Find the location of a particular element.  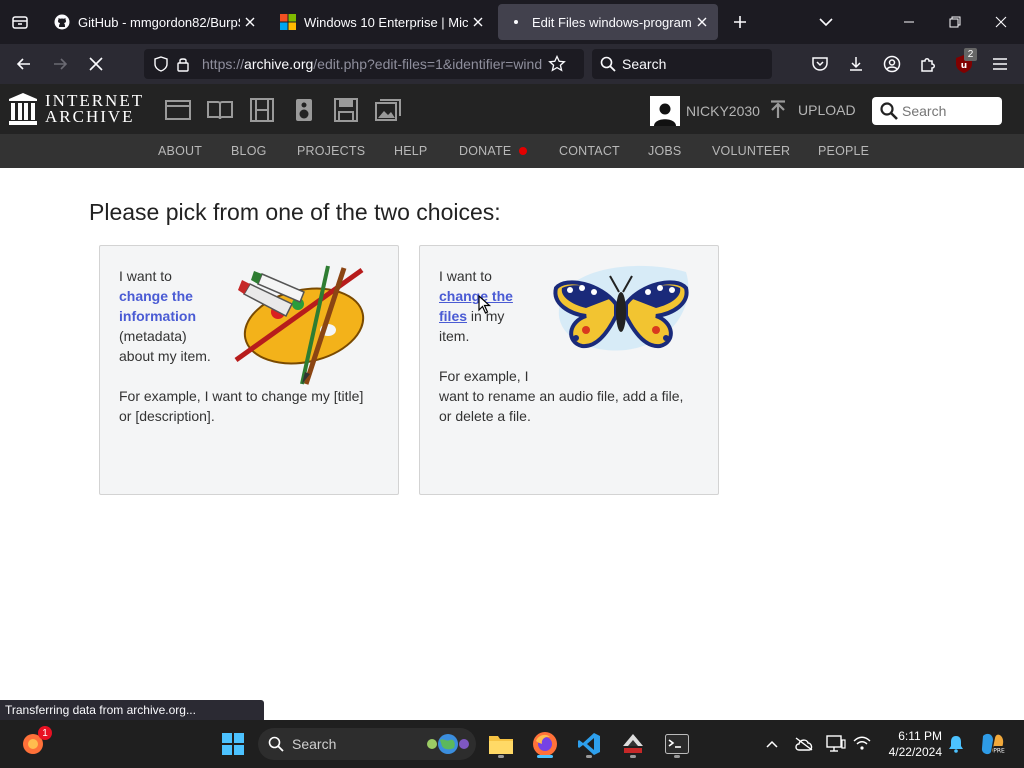

minimize-icon is located at coordinates (909, 22).